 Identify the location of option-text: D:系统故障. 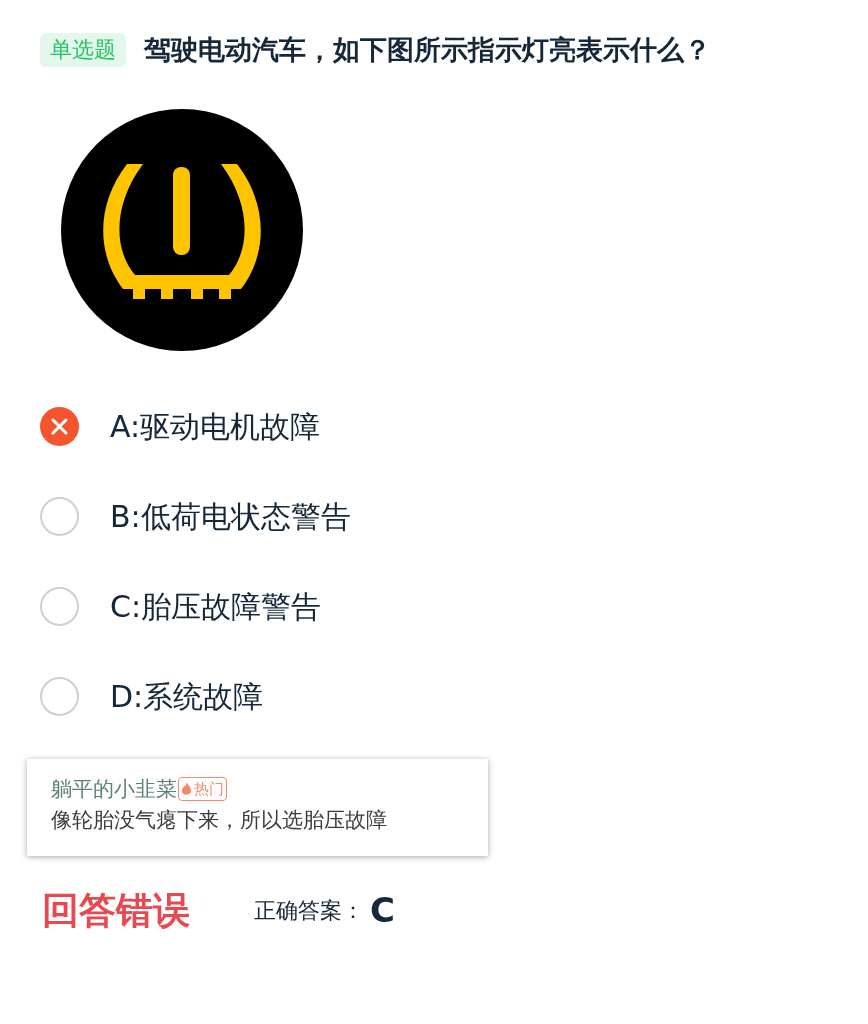
(187, 697).